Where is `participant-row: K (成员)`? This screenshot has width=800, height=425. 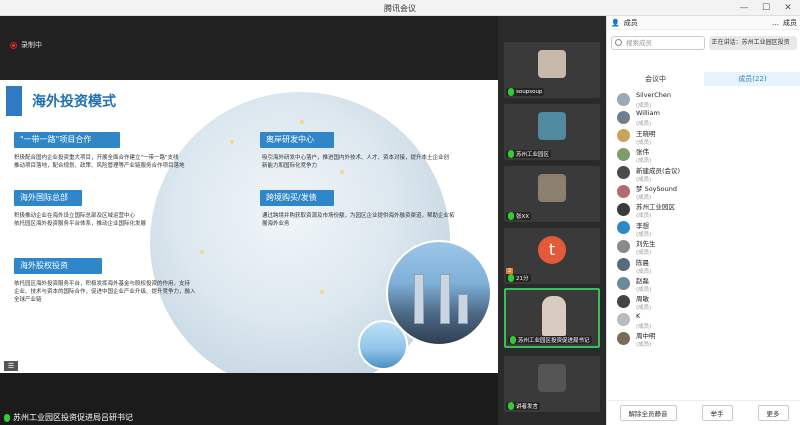 participant-row: K (成员) is located at coordinates (703, 320).